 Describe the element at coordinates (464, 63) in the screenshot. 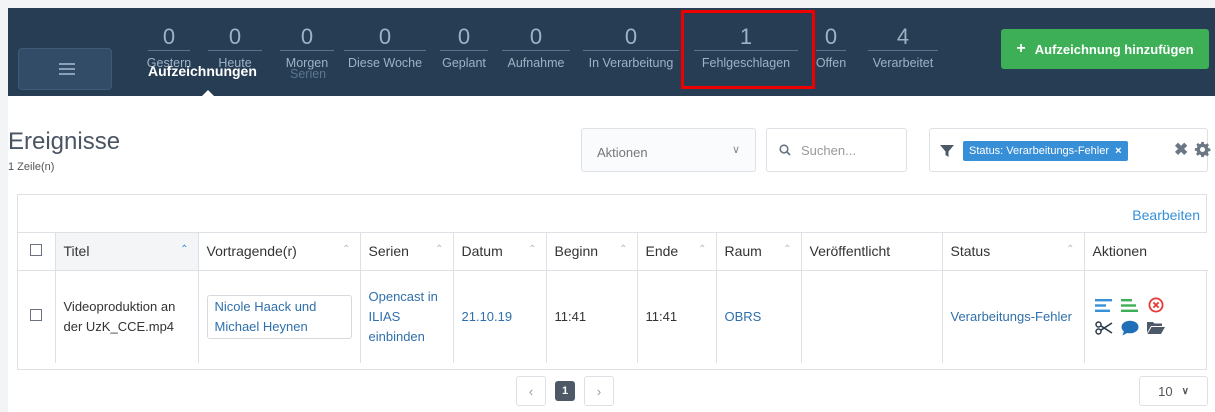

I see `stat-label: Geplant` at that location.